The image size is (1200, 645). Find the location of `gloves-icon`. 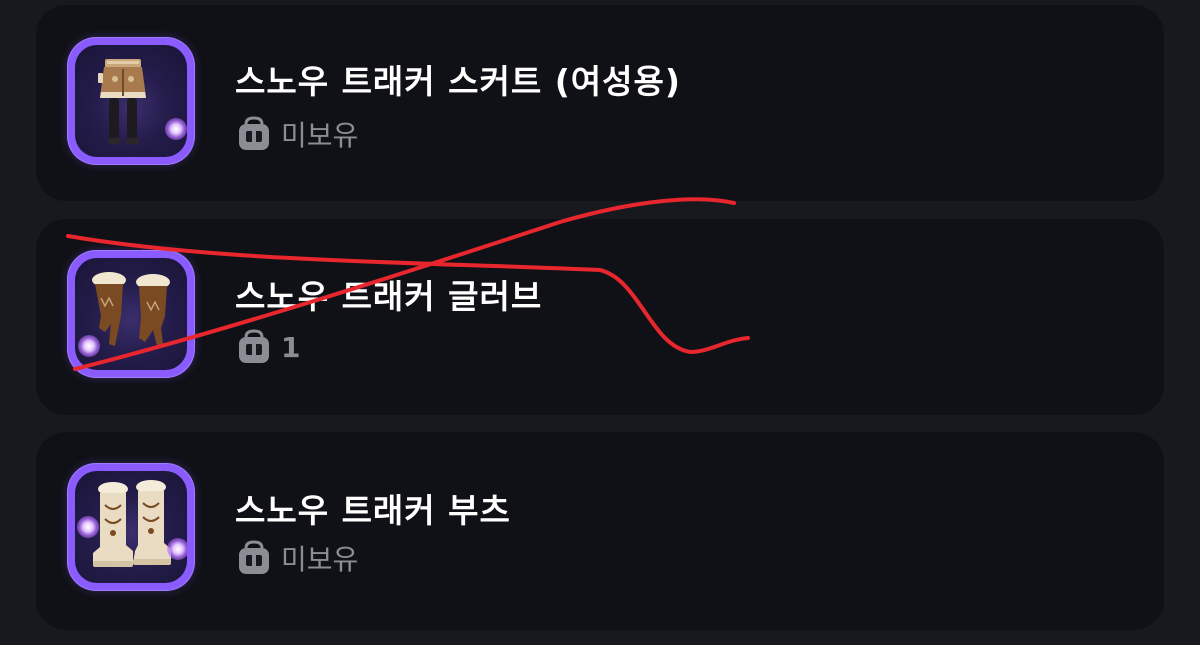

gloves-icon is located at coordinates (131, 314).